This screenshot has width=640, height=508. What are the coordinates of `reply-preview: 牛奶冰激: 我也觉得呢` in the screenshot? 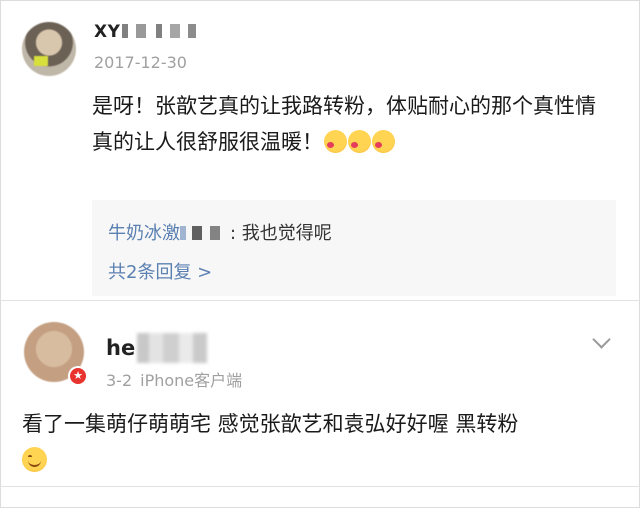 It's located at (220, 232).